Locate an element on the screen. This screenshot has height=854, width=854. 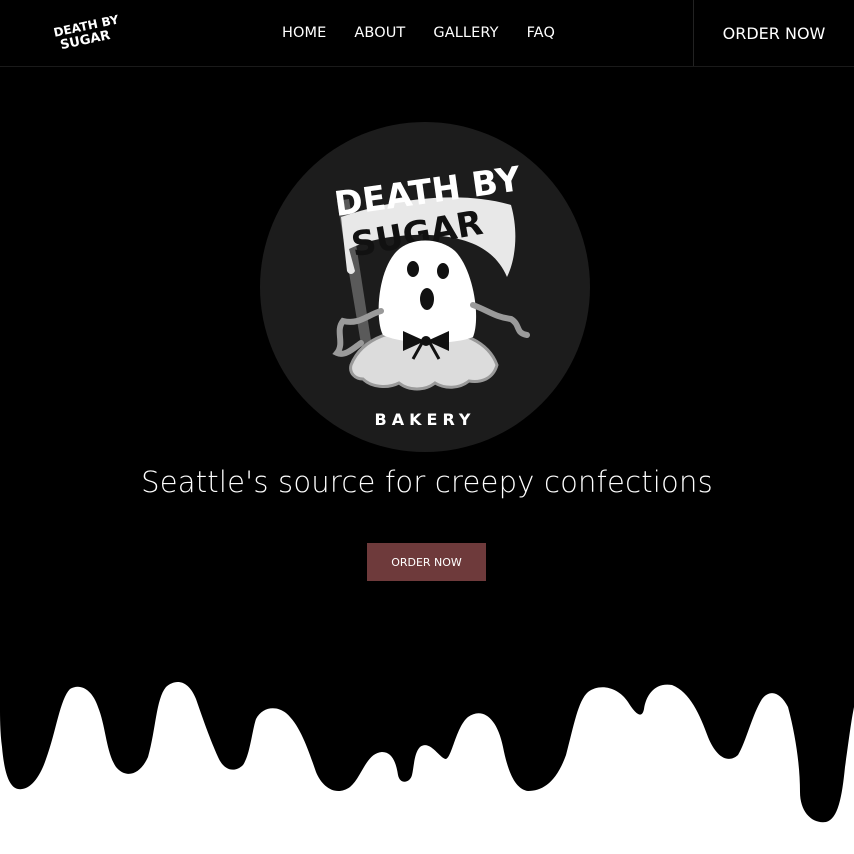
header-order-button: ORDER NOW is located at coordinates (774, 33).